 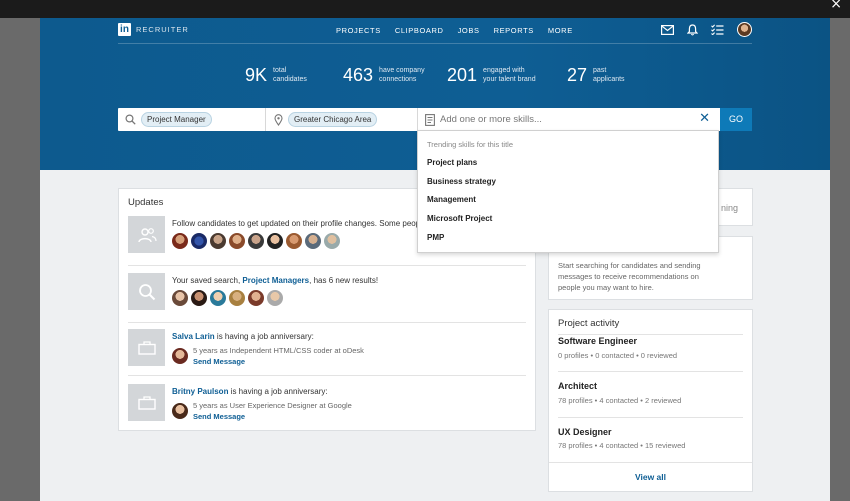 What do you see at coordinates (717, 29) in the screenshot?
I see `tasks-icon` at bounding box center [717, 29].